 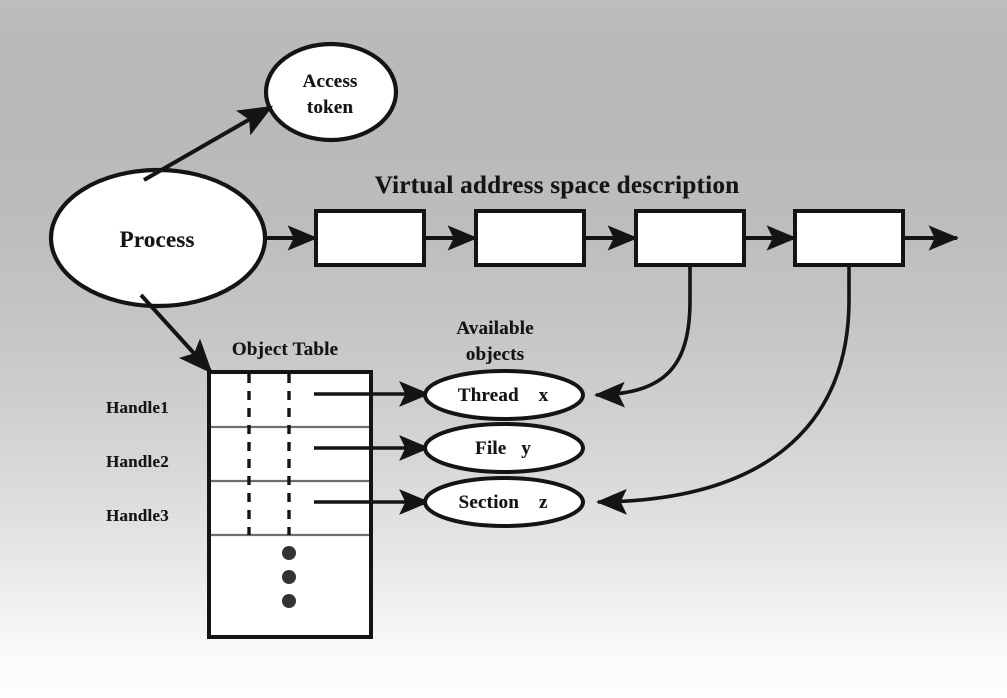 What do you see at coordinates (285, 349) in the screenshot?
I see `object-table-caption: Object Table` at bounding box center [285, 349].